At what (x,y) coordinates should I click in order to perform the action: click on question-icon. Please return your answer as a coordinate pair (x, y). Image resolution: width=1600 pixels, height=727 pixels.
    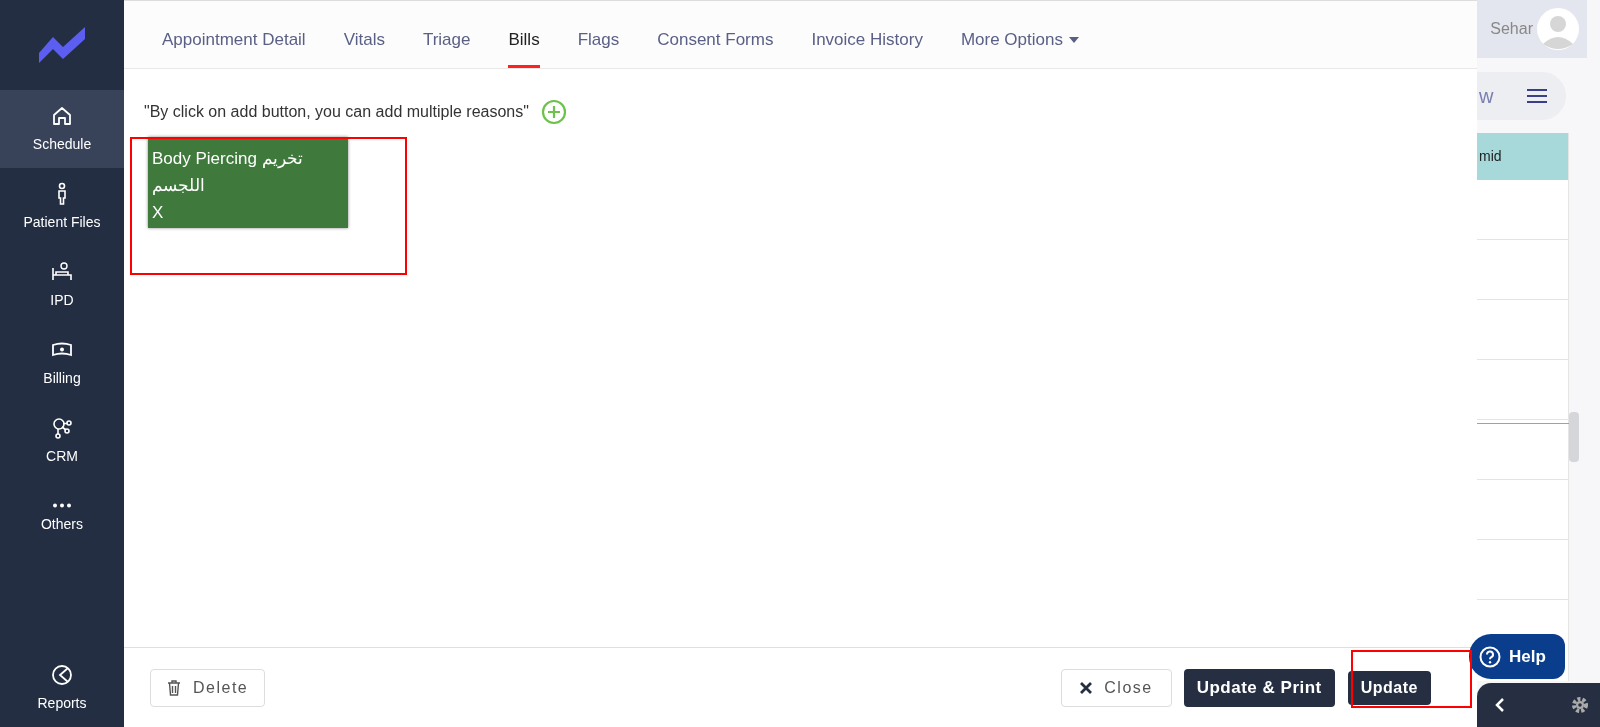
    Looking at the image, I should click on (1490, 656).